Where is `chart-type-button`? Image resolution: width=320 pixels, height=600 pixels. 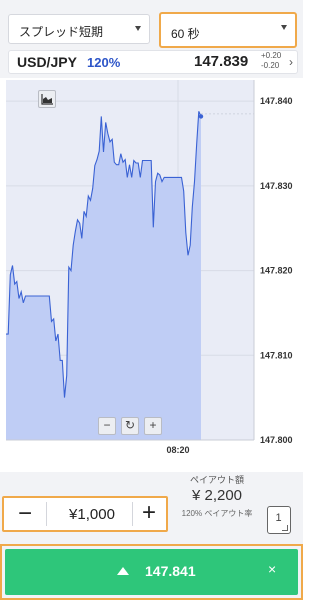 chart-type-button is located at coordinates (47, 99).